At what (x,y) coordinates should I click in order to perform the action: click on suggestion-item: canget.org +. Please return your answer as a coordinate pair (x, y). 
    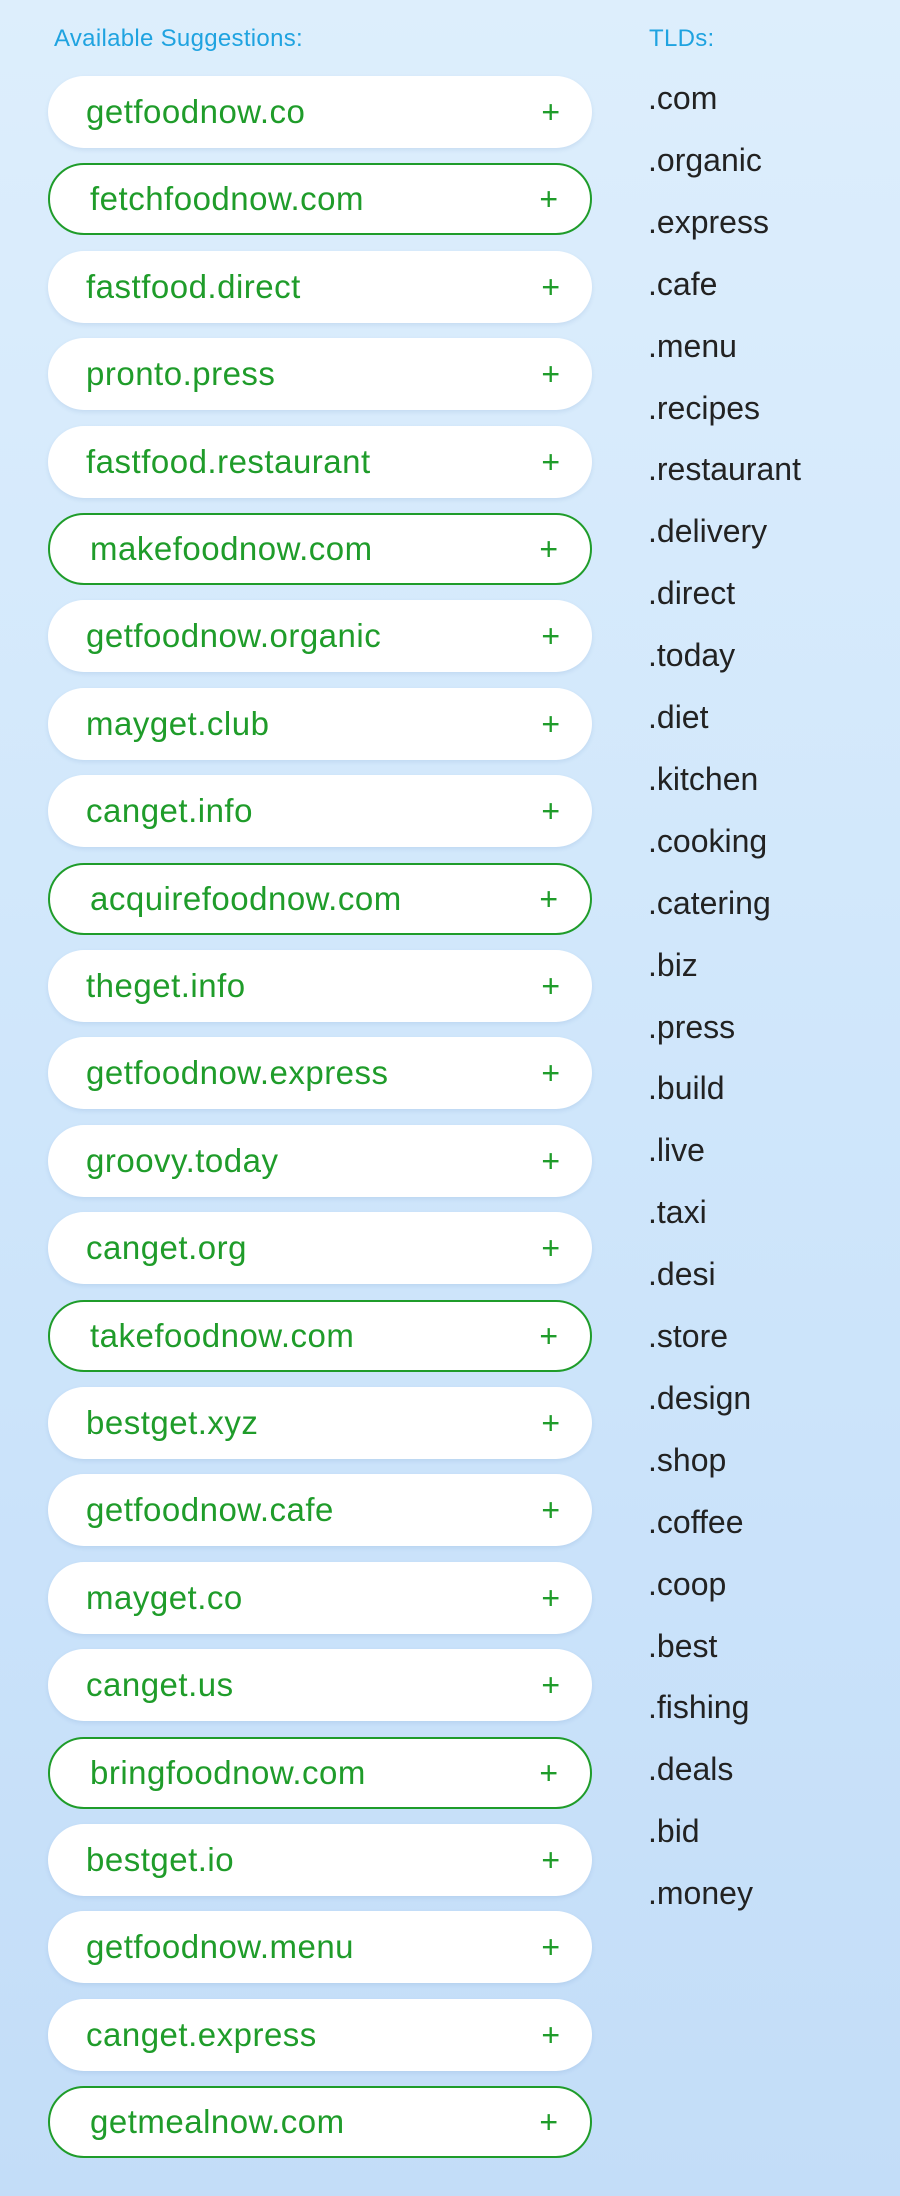
    Looking at the image, I should click on (320, 1248).